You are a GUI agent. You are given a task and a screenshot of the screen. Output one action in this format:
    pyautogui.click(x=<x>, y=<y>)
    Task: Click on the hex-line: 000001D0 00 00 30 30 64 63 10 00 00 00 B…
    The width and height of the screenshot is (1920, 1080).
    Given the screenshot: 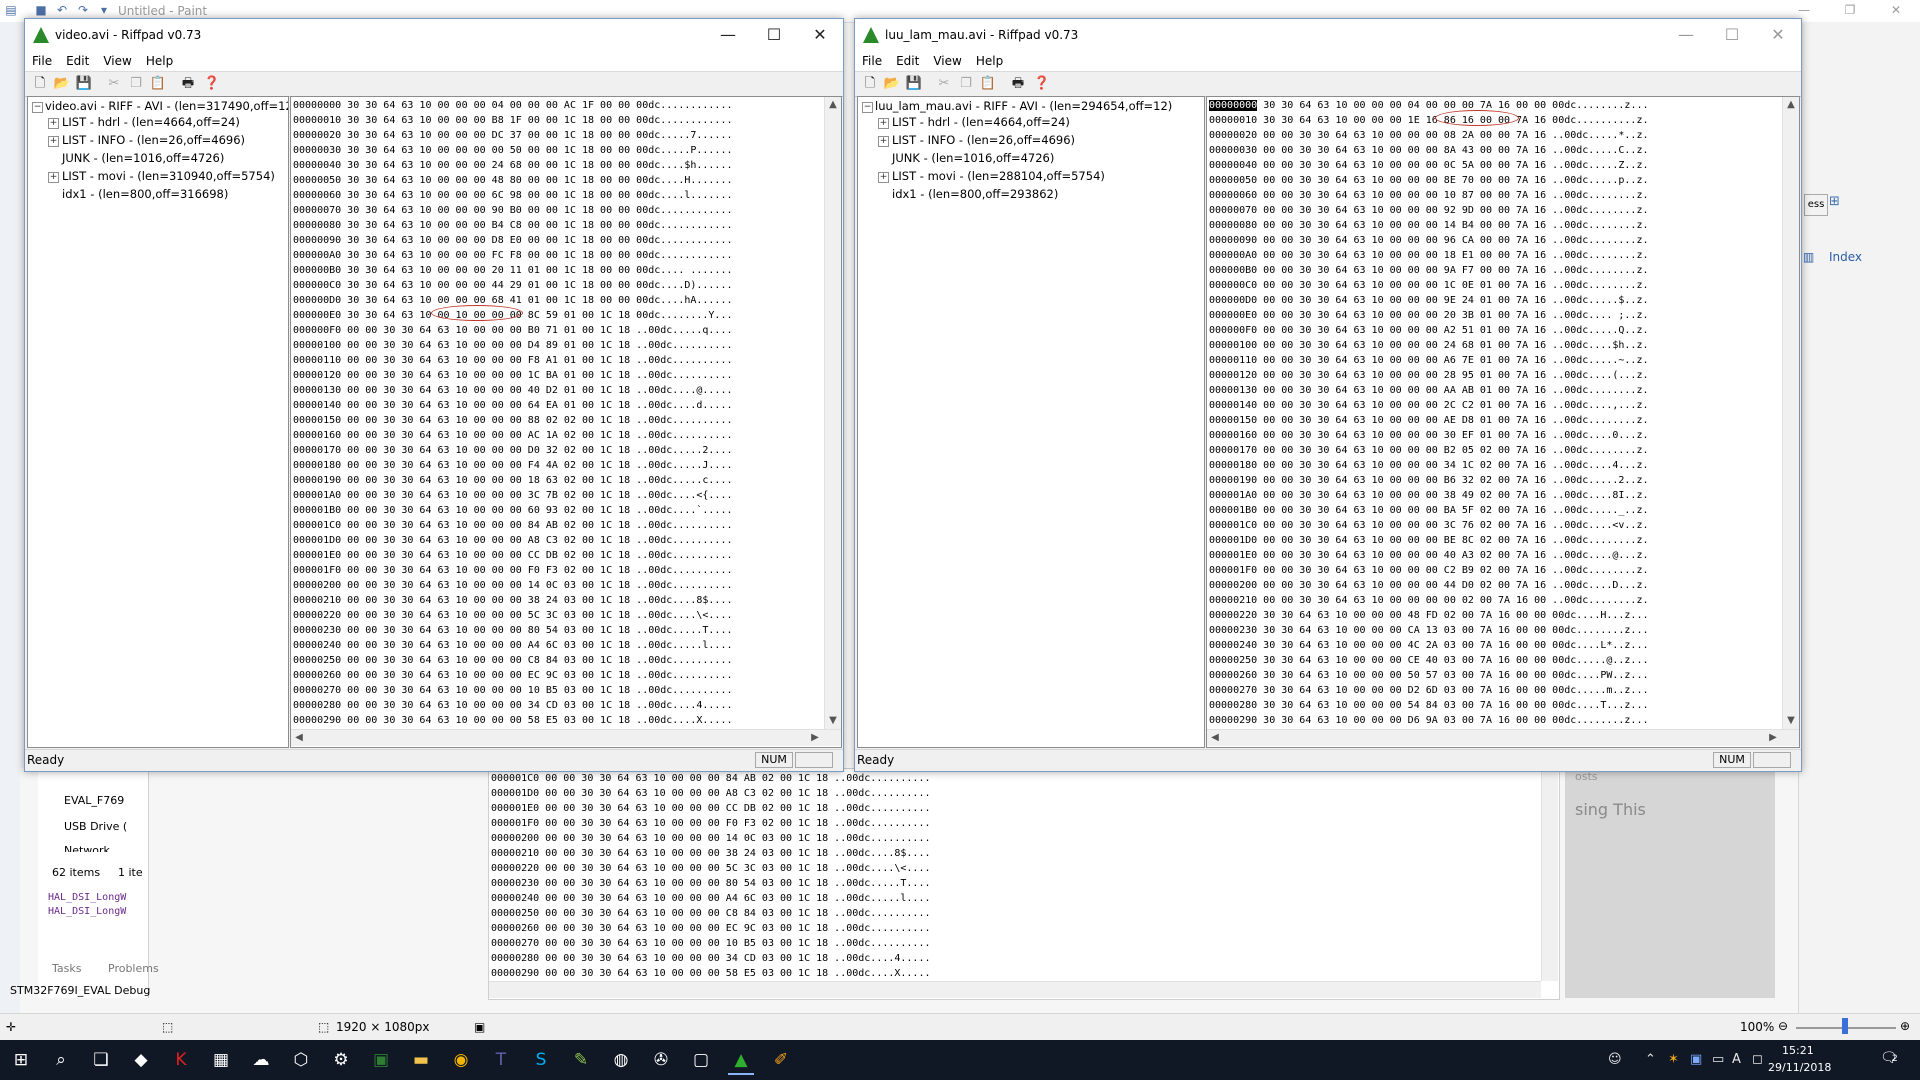 What is the action you would take?
    pyautogui.click(x=1429, y=540)
    